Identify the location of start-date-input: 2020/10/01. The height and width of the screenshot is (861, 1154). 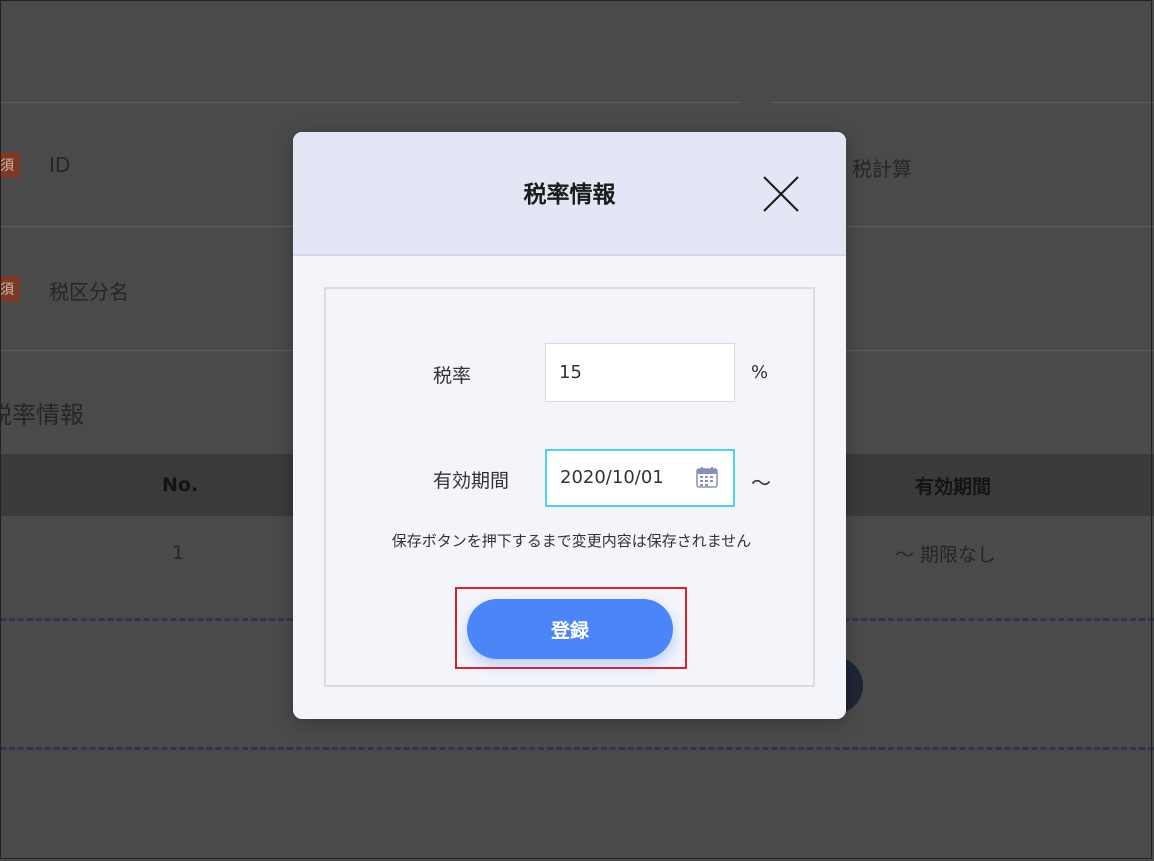
(640, 478).